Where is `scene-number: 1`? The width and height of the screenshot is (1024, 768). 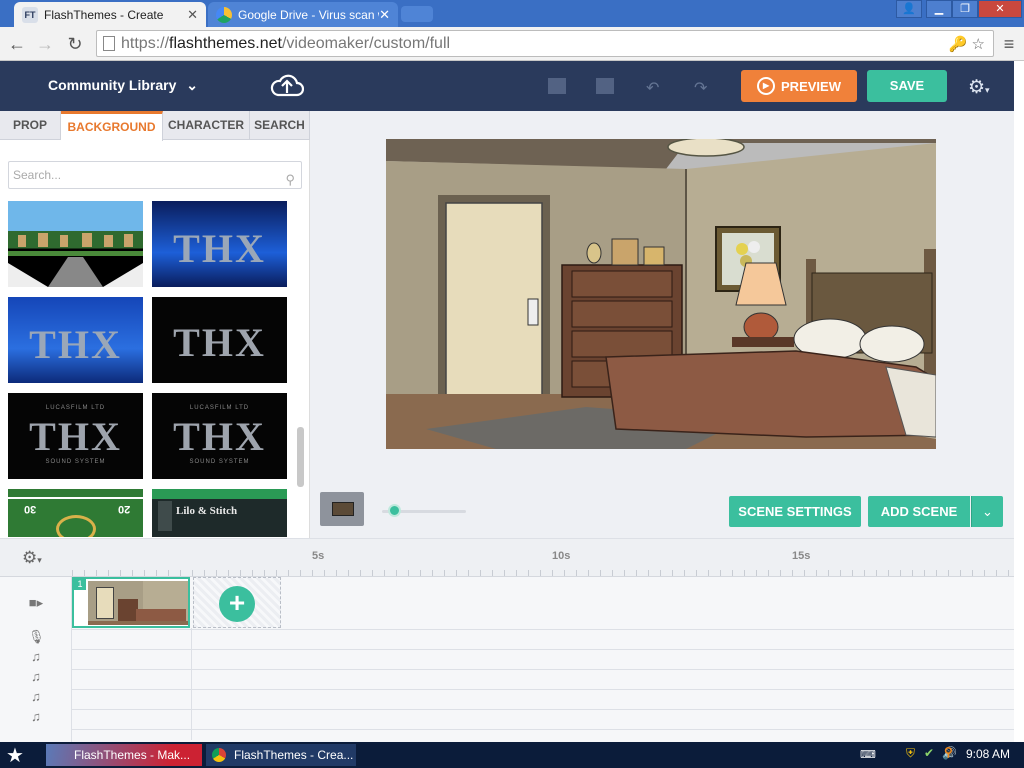
scene-number: 1 is located at coordinates (80, 584).